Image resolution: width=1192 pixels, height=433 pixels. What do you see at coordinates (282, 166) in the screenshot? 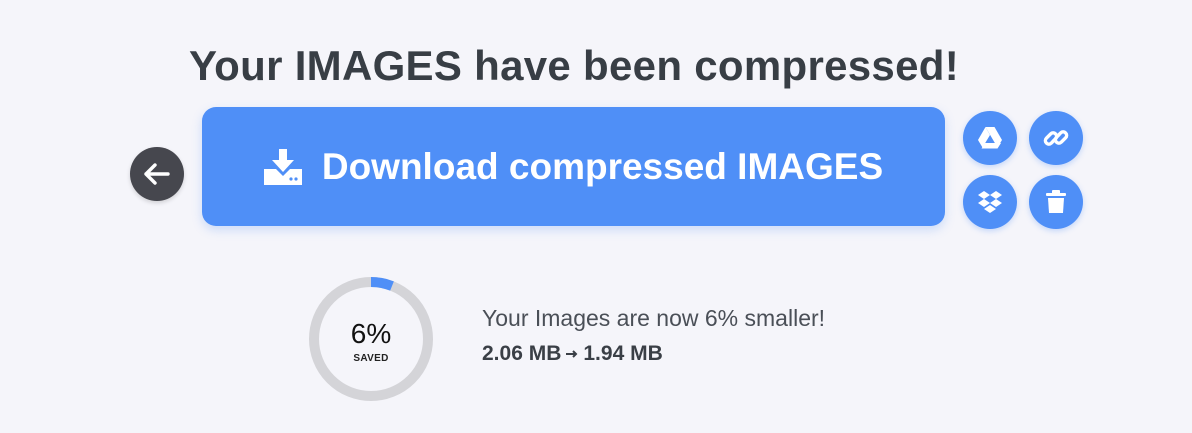
I see `download-icon` at bounding box center [282, 166].